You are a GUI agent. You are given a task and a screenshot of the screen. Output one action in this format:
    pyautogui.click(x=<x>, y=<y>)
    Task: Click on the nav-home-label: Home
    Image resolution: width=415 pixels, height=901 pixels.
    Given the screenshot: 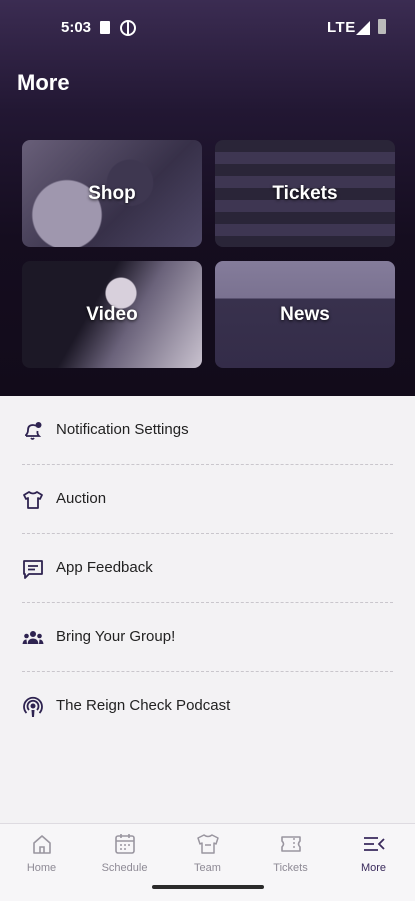 What is the action you would take?
    pyautogui.click(x=41, y=868)
    